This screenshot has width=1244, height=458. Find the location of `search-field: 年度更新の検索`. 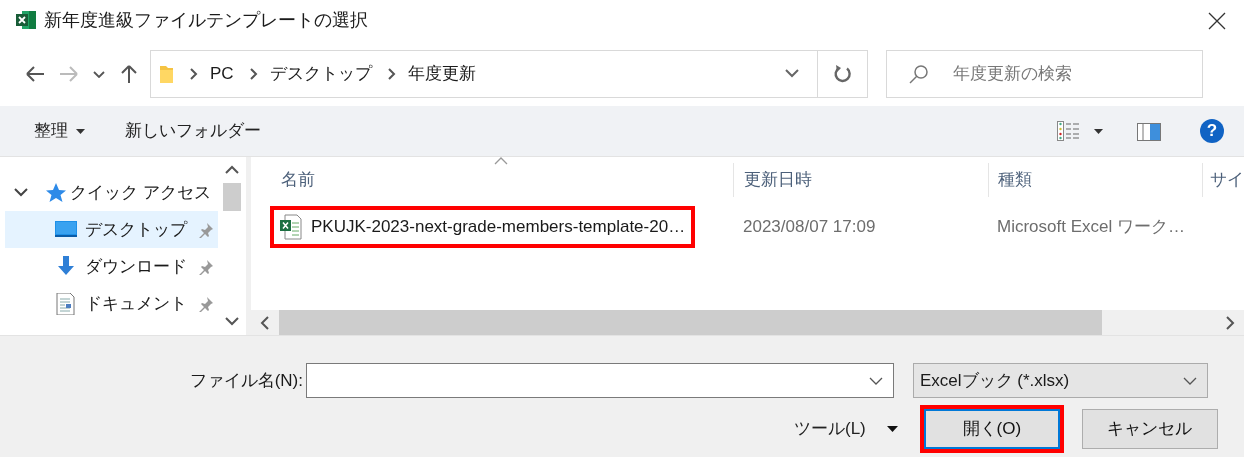

search-field: 年度更新の検索 is located at coordinates (1071, 74).